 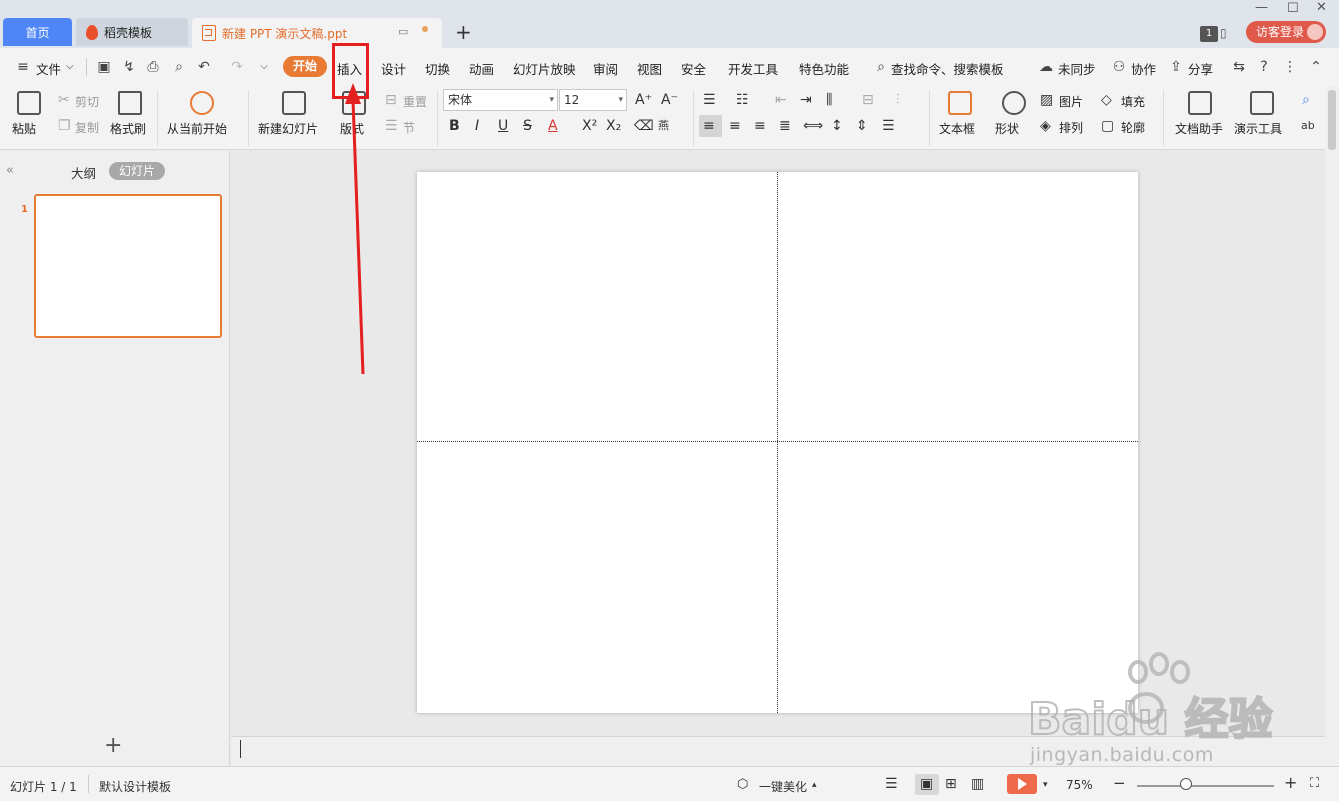 I want to click on sync-status: 未同步, so click(x=1077, y=68).